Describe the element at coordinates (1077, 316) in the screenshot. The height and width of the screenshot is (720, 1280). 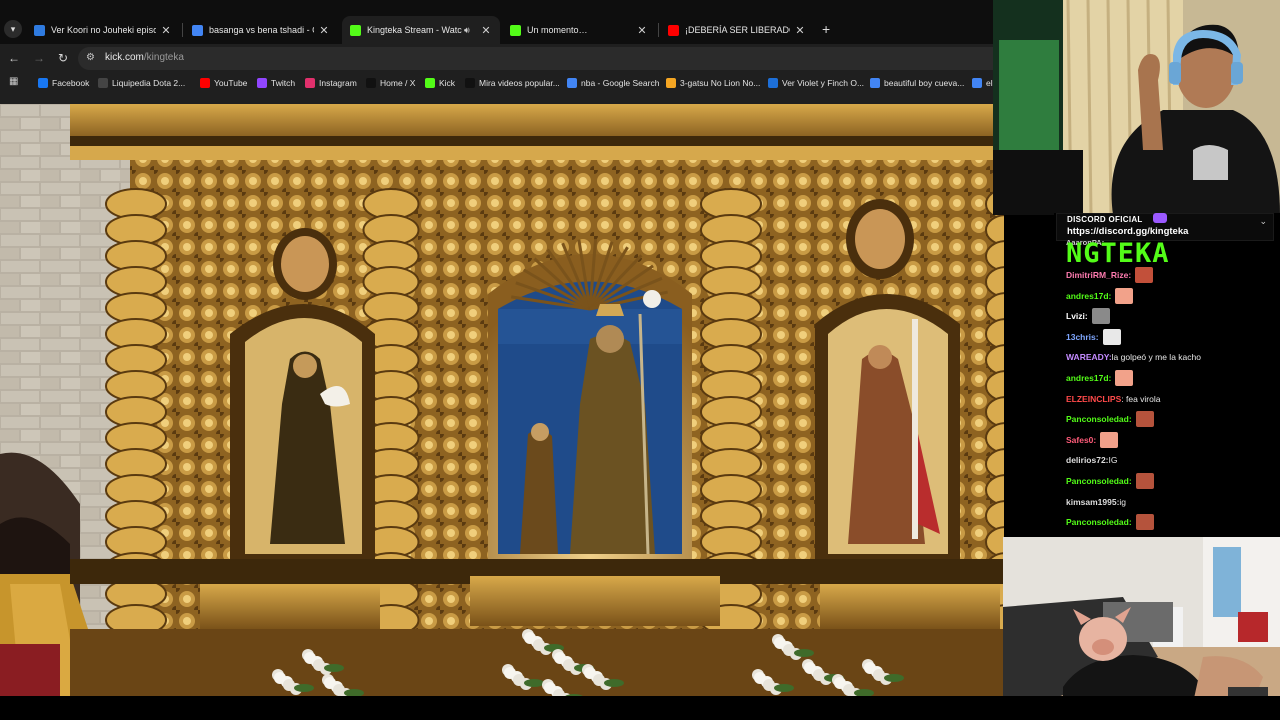
I see `chat-username: Lvizi:` at that location.